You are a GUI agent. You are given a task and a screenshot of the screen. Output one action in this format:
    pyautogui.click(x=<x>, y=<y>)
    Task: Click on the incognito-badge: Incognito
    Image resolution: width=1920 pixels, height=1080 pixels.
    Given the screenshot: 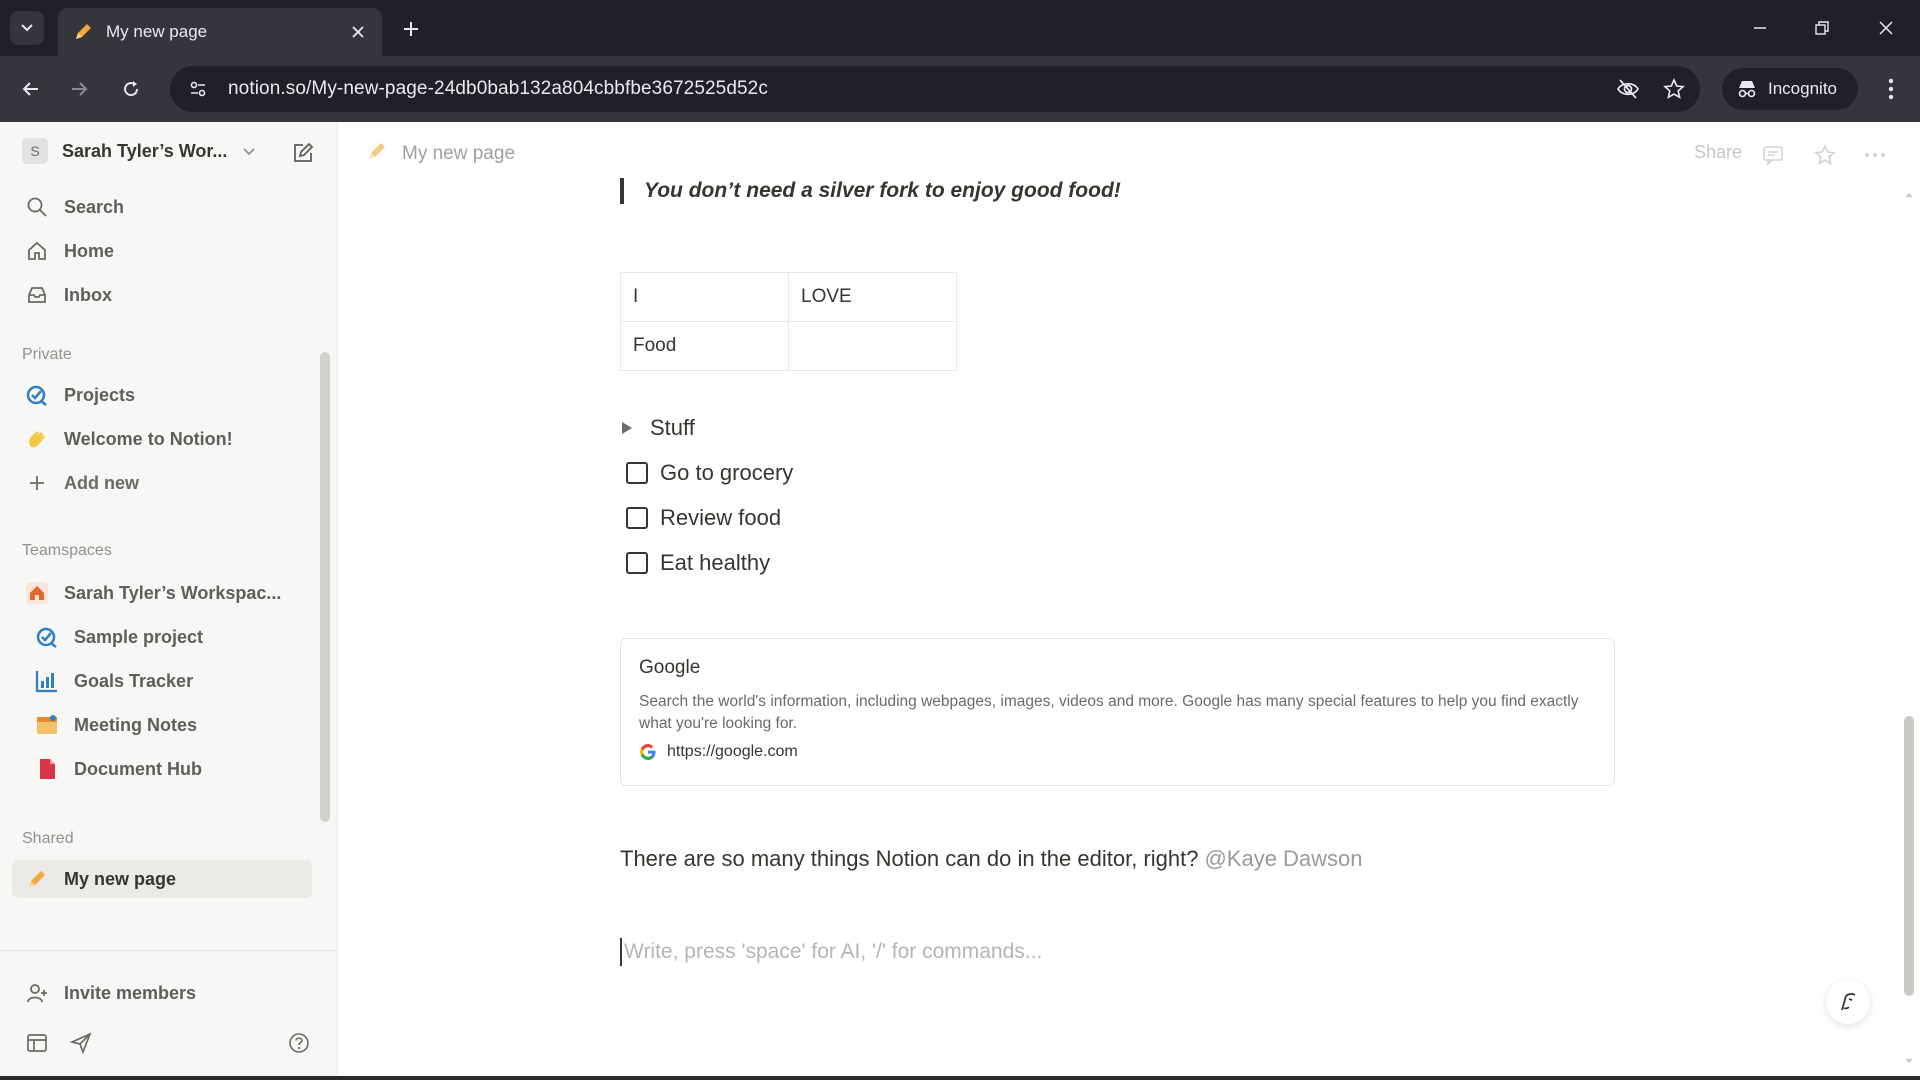 What is the action you would take?
    pyautogui.click(x=1790, y=89)
    